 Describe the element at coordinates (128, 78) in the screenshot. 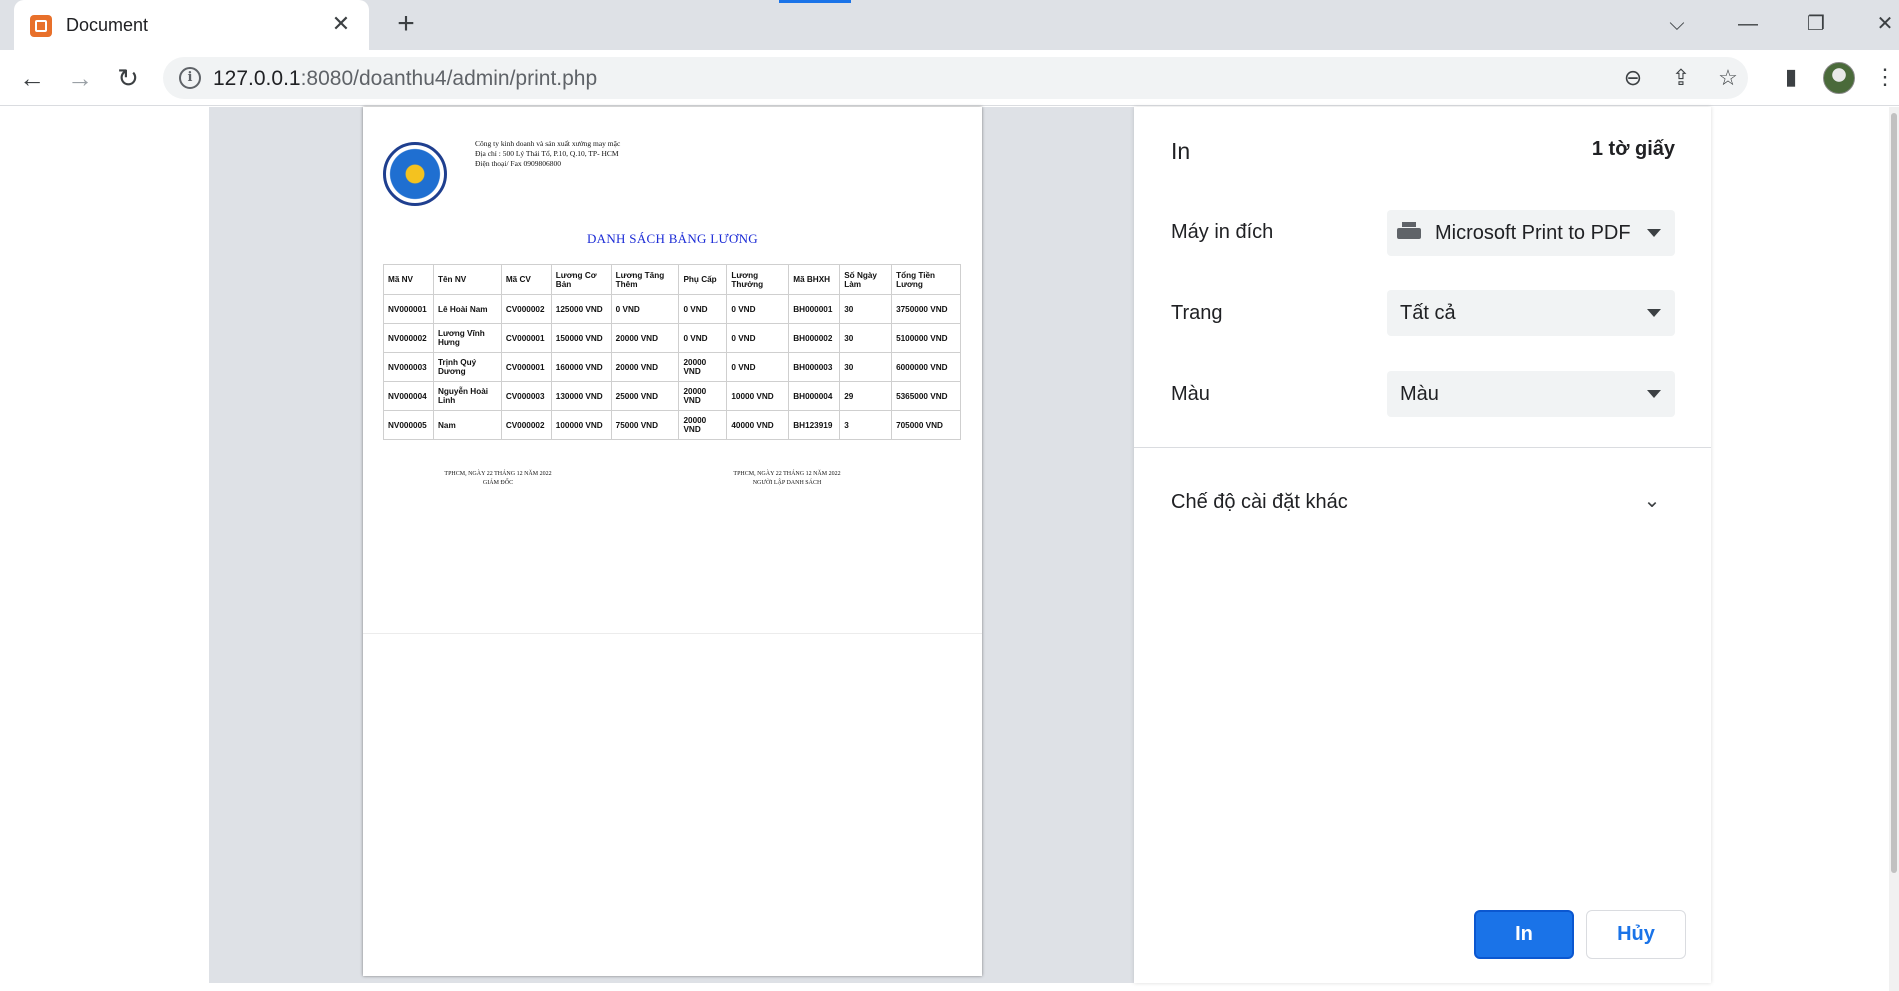

I see `reload-button: ↻` at that location.